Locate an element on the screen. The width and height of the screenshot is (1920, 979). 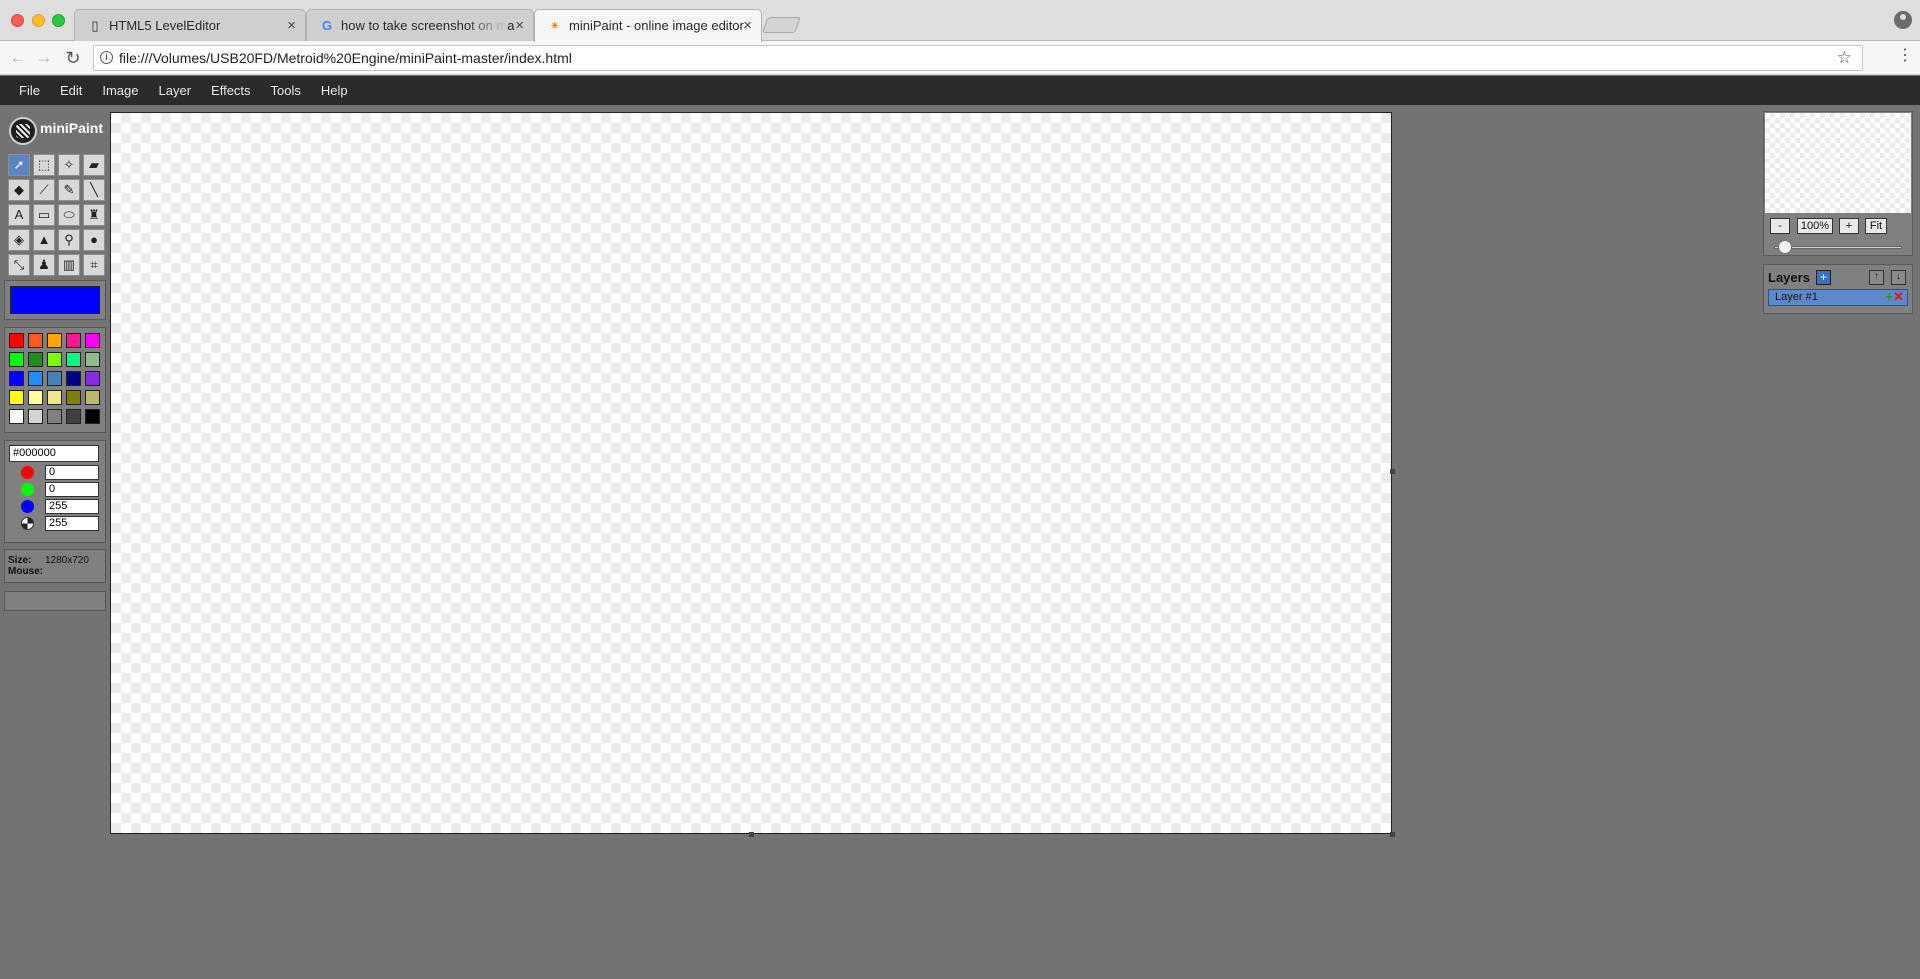
layer-item: Layer #1 + ✕ is located at coordinates (1838, 297).